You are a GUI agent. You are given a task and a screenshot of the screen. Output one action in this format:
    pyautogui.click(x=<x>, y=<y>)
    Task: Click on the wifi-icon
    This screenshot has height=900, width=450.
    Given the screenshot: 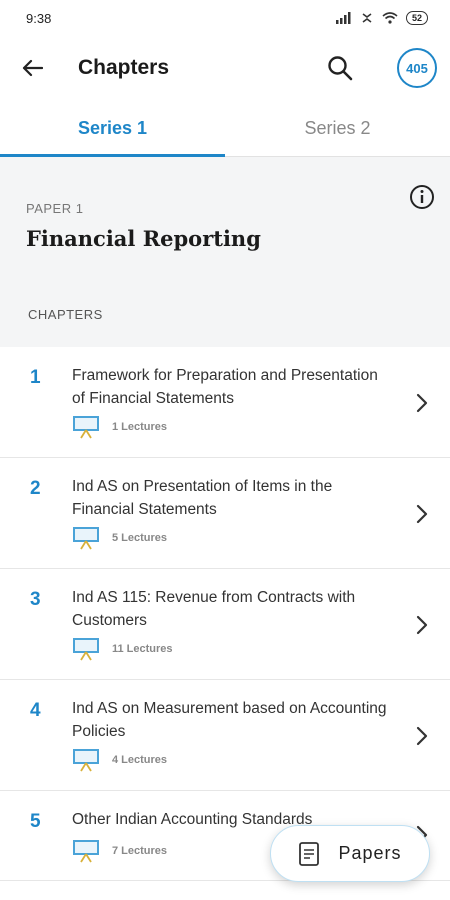 What is the action you would take?
    pyautogui.click(x=390, y=18)
    